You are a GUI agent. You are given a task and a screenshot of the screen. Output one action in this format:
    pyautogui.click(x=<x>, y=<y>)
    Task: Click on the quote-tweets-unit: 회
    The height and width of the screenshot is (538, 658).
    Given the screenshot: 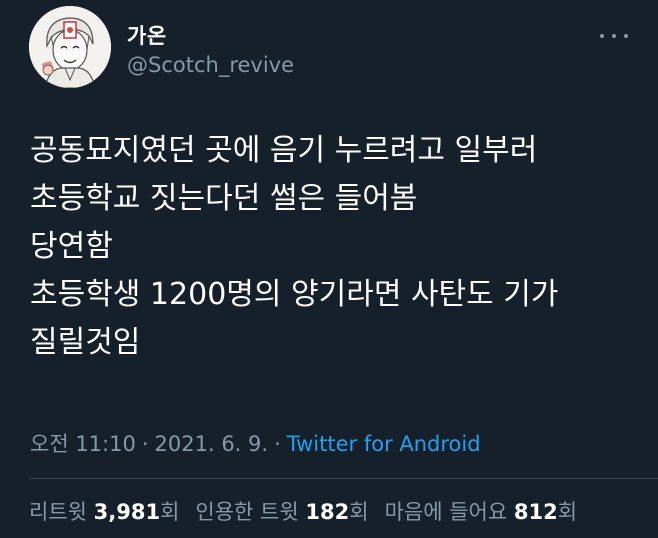 What is the action you would take?
    pyautogui.click(x=359, y=512)
    